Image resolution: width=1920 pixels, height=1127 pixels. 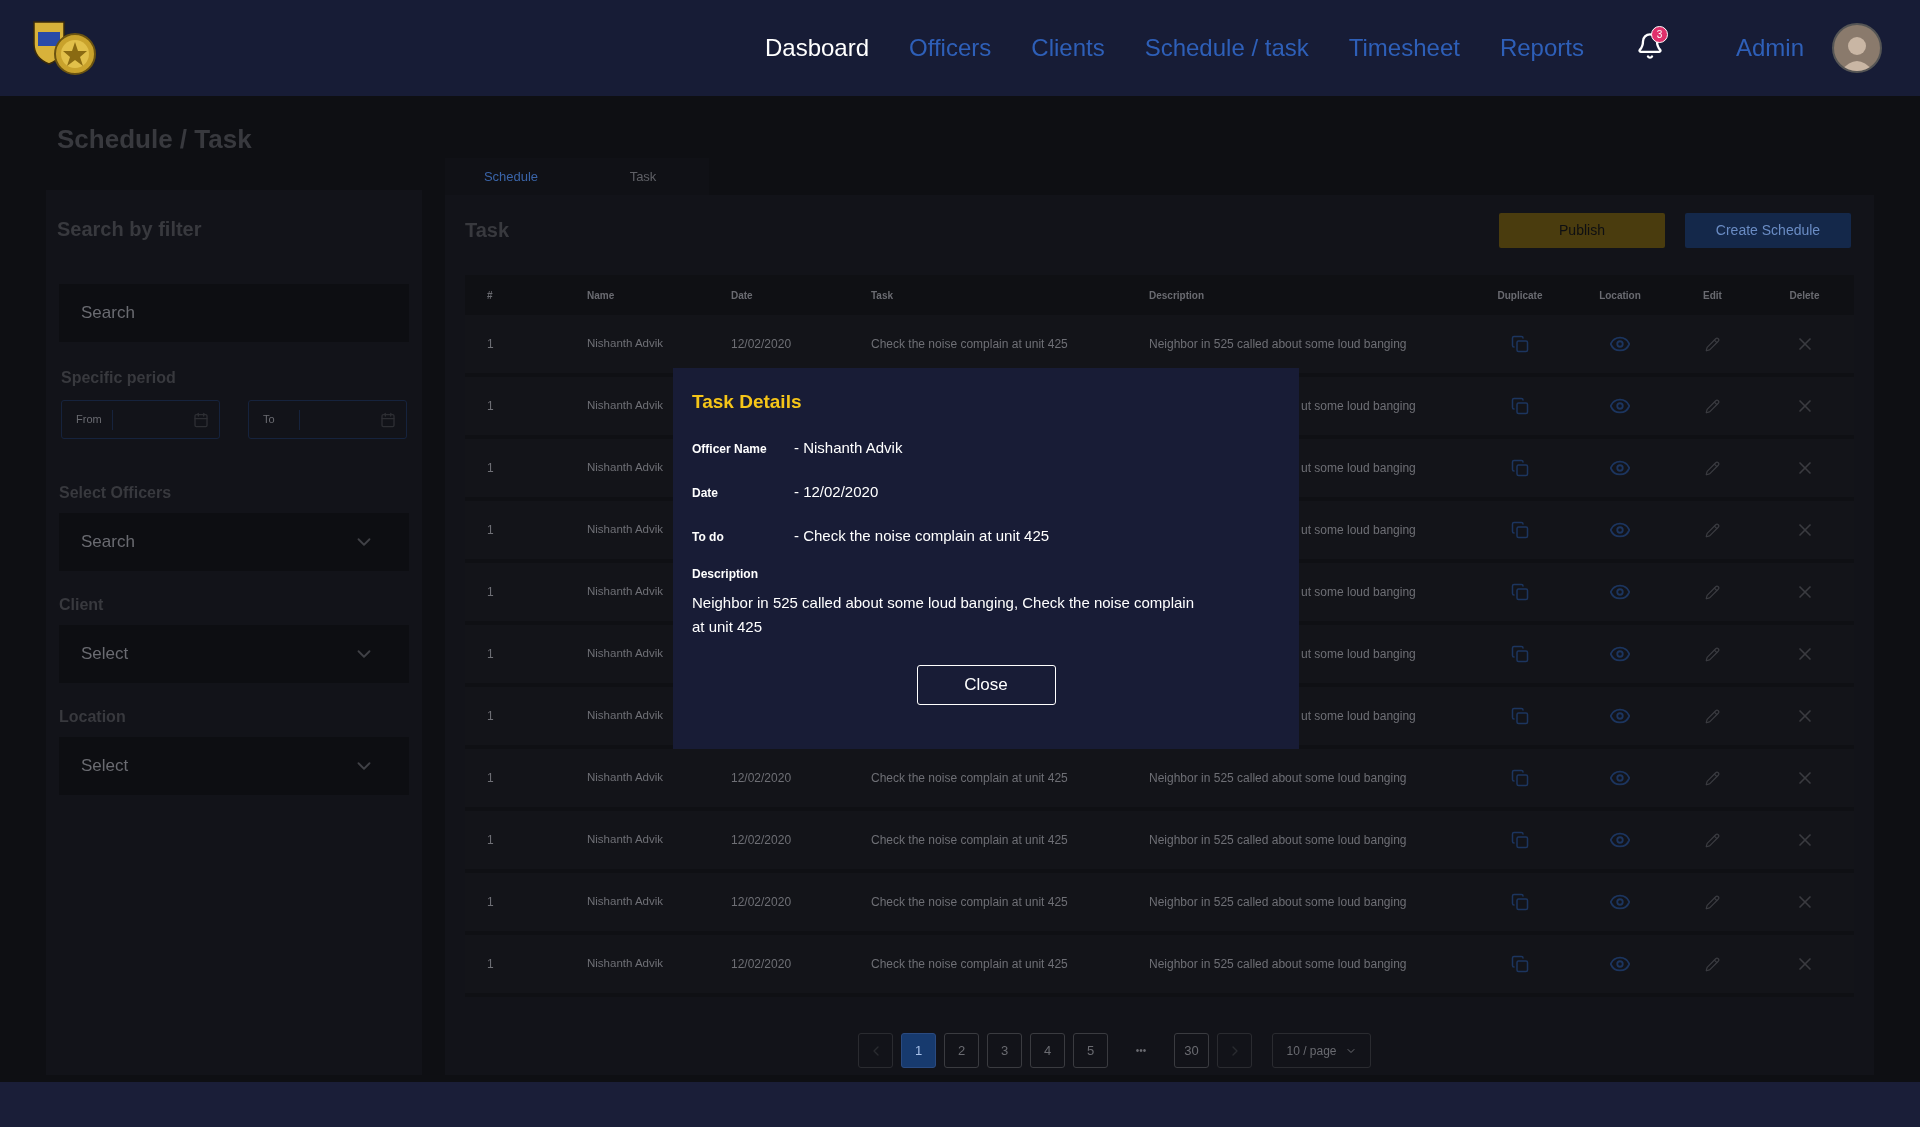 What do you see at coordinates (836, 492) in the screenshot?
I see `detail-value: - 12/02/2020` at bounding box center [836, 492].